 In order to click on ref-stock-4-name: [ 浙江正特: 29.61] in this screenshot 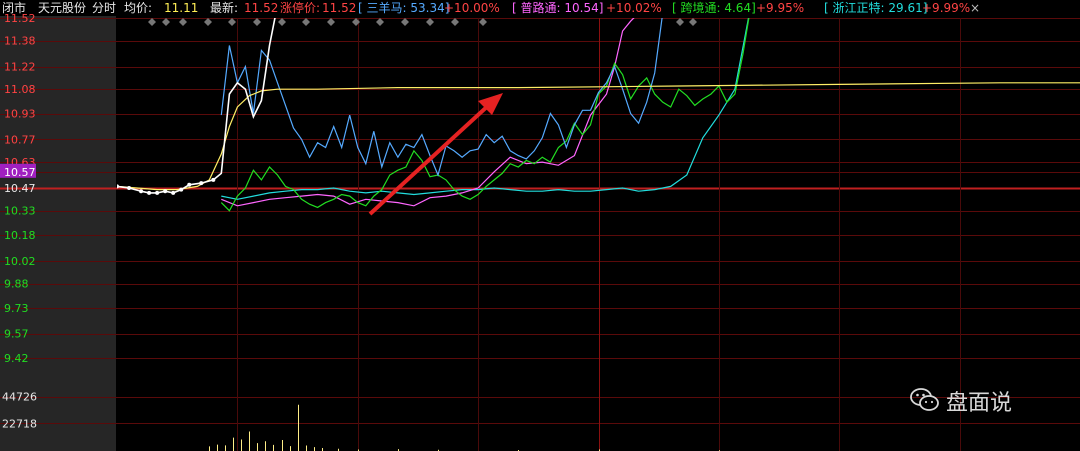, I will do `click(875, 8)`.